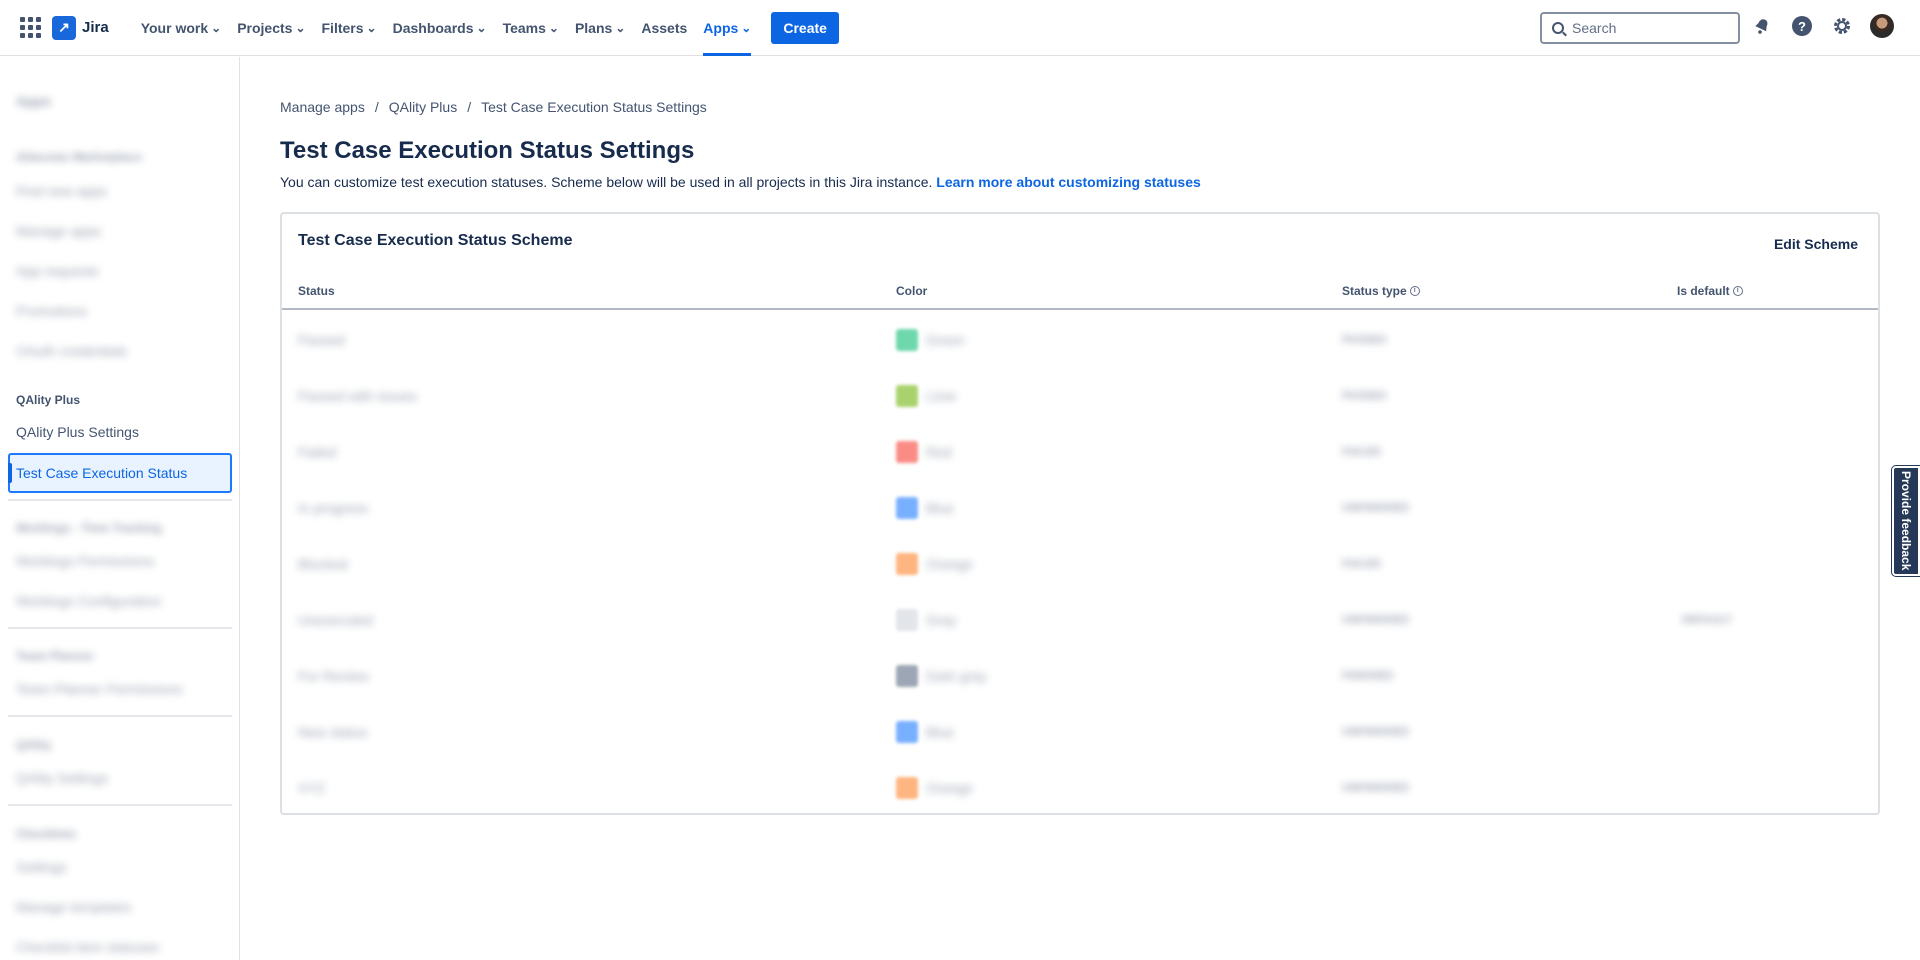 This screenshot has height=960, width=1920. I want to click on nav-item-assets: Assets, so click(664, 28).